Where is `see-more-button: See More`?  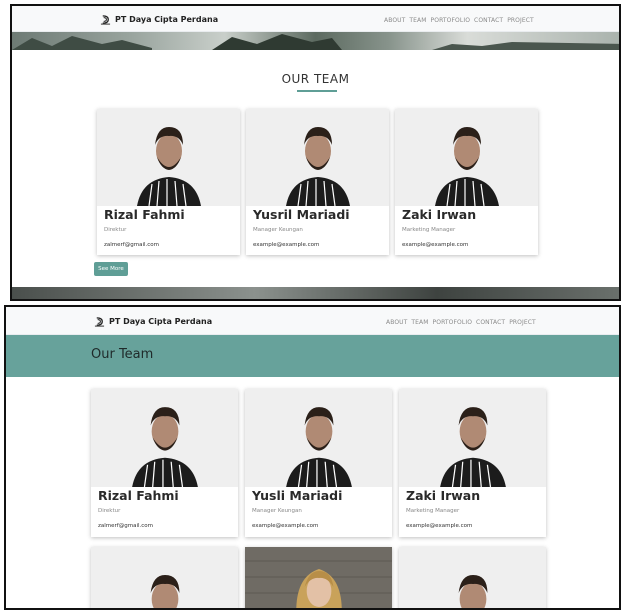
see-more-button: See More is located at coordinates (111, 269).